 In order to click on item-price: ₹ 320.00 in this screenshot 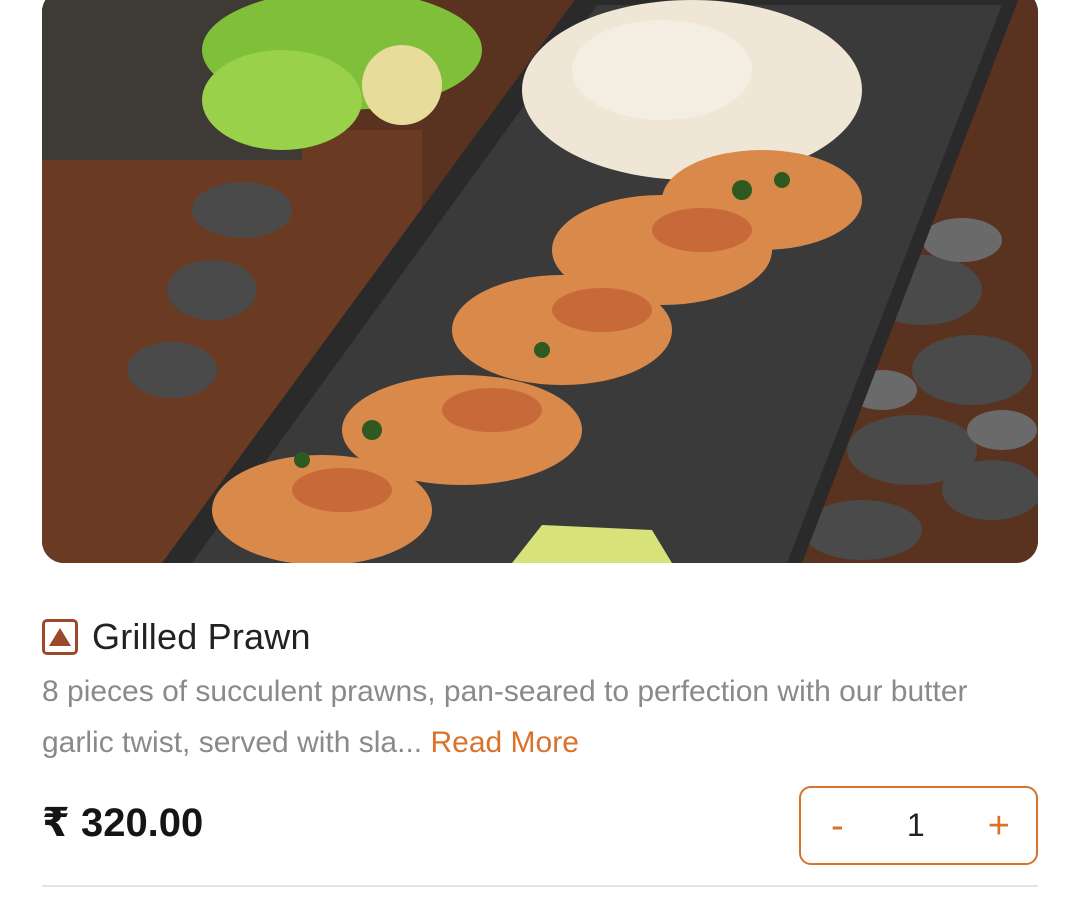, I will do `click(123, 823)`.